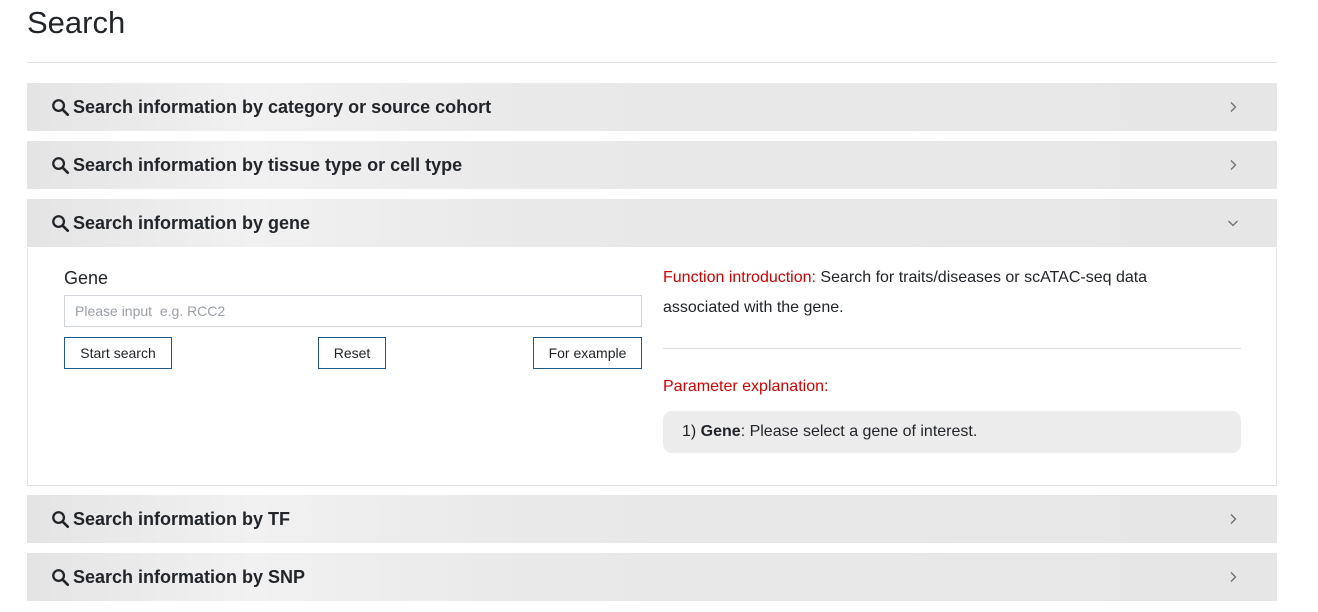  I want to click on gene-input, so click(353, 311).